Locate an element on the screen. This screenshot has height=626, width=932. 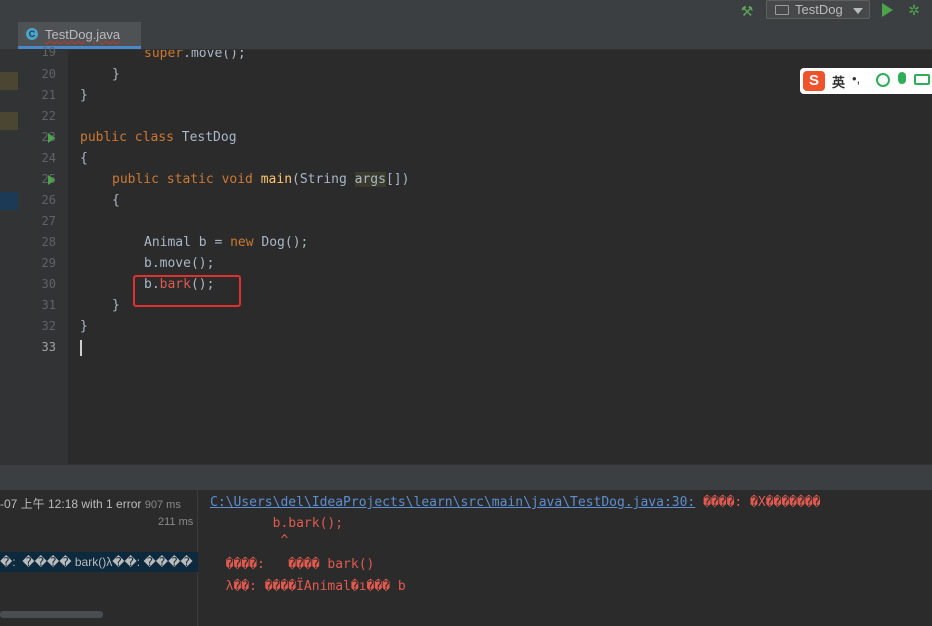
build-tool-window-header is located at coordinates (466, 477).